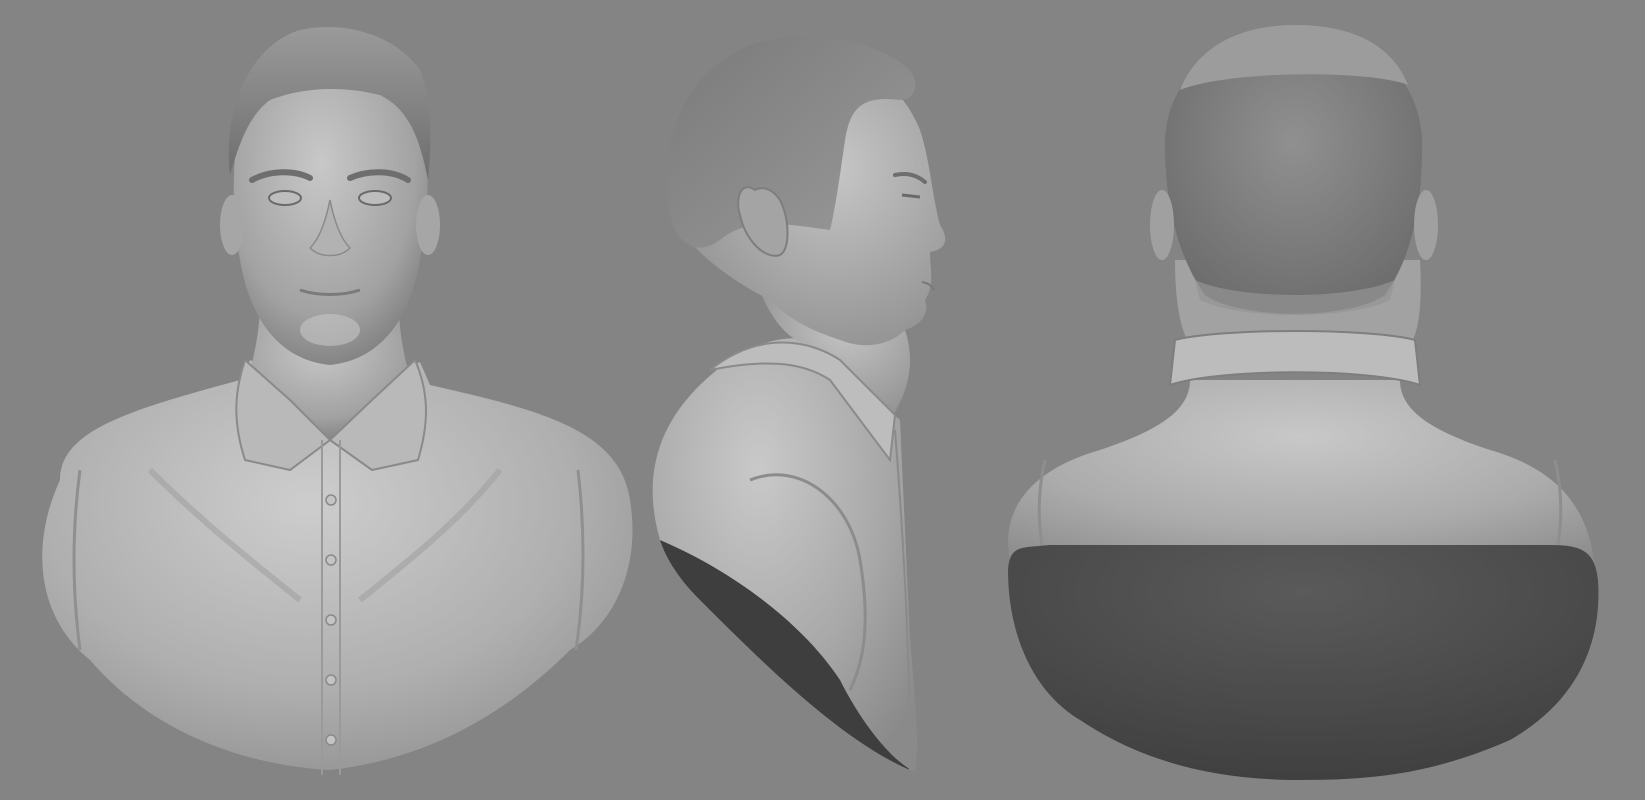 The width and height of the screenshot is (1645, 800). I want to click on back-shirt, so click(1301, 475).